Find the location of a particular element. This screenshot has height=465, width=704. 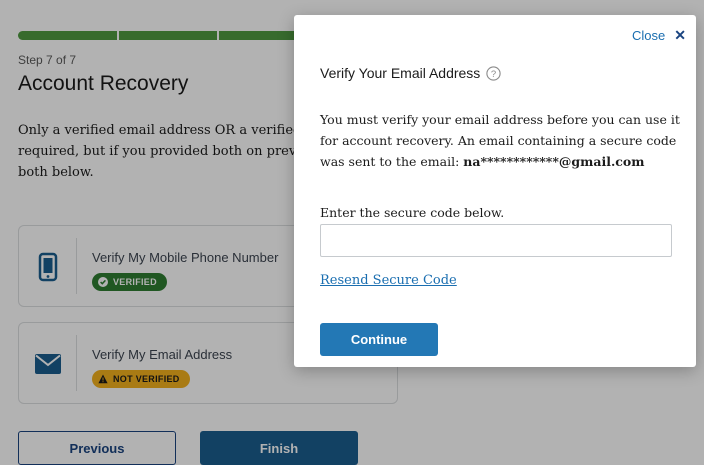

secure-code-input is located at coordinates (496, 240).